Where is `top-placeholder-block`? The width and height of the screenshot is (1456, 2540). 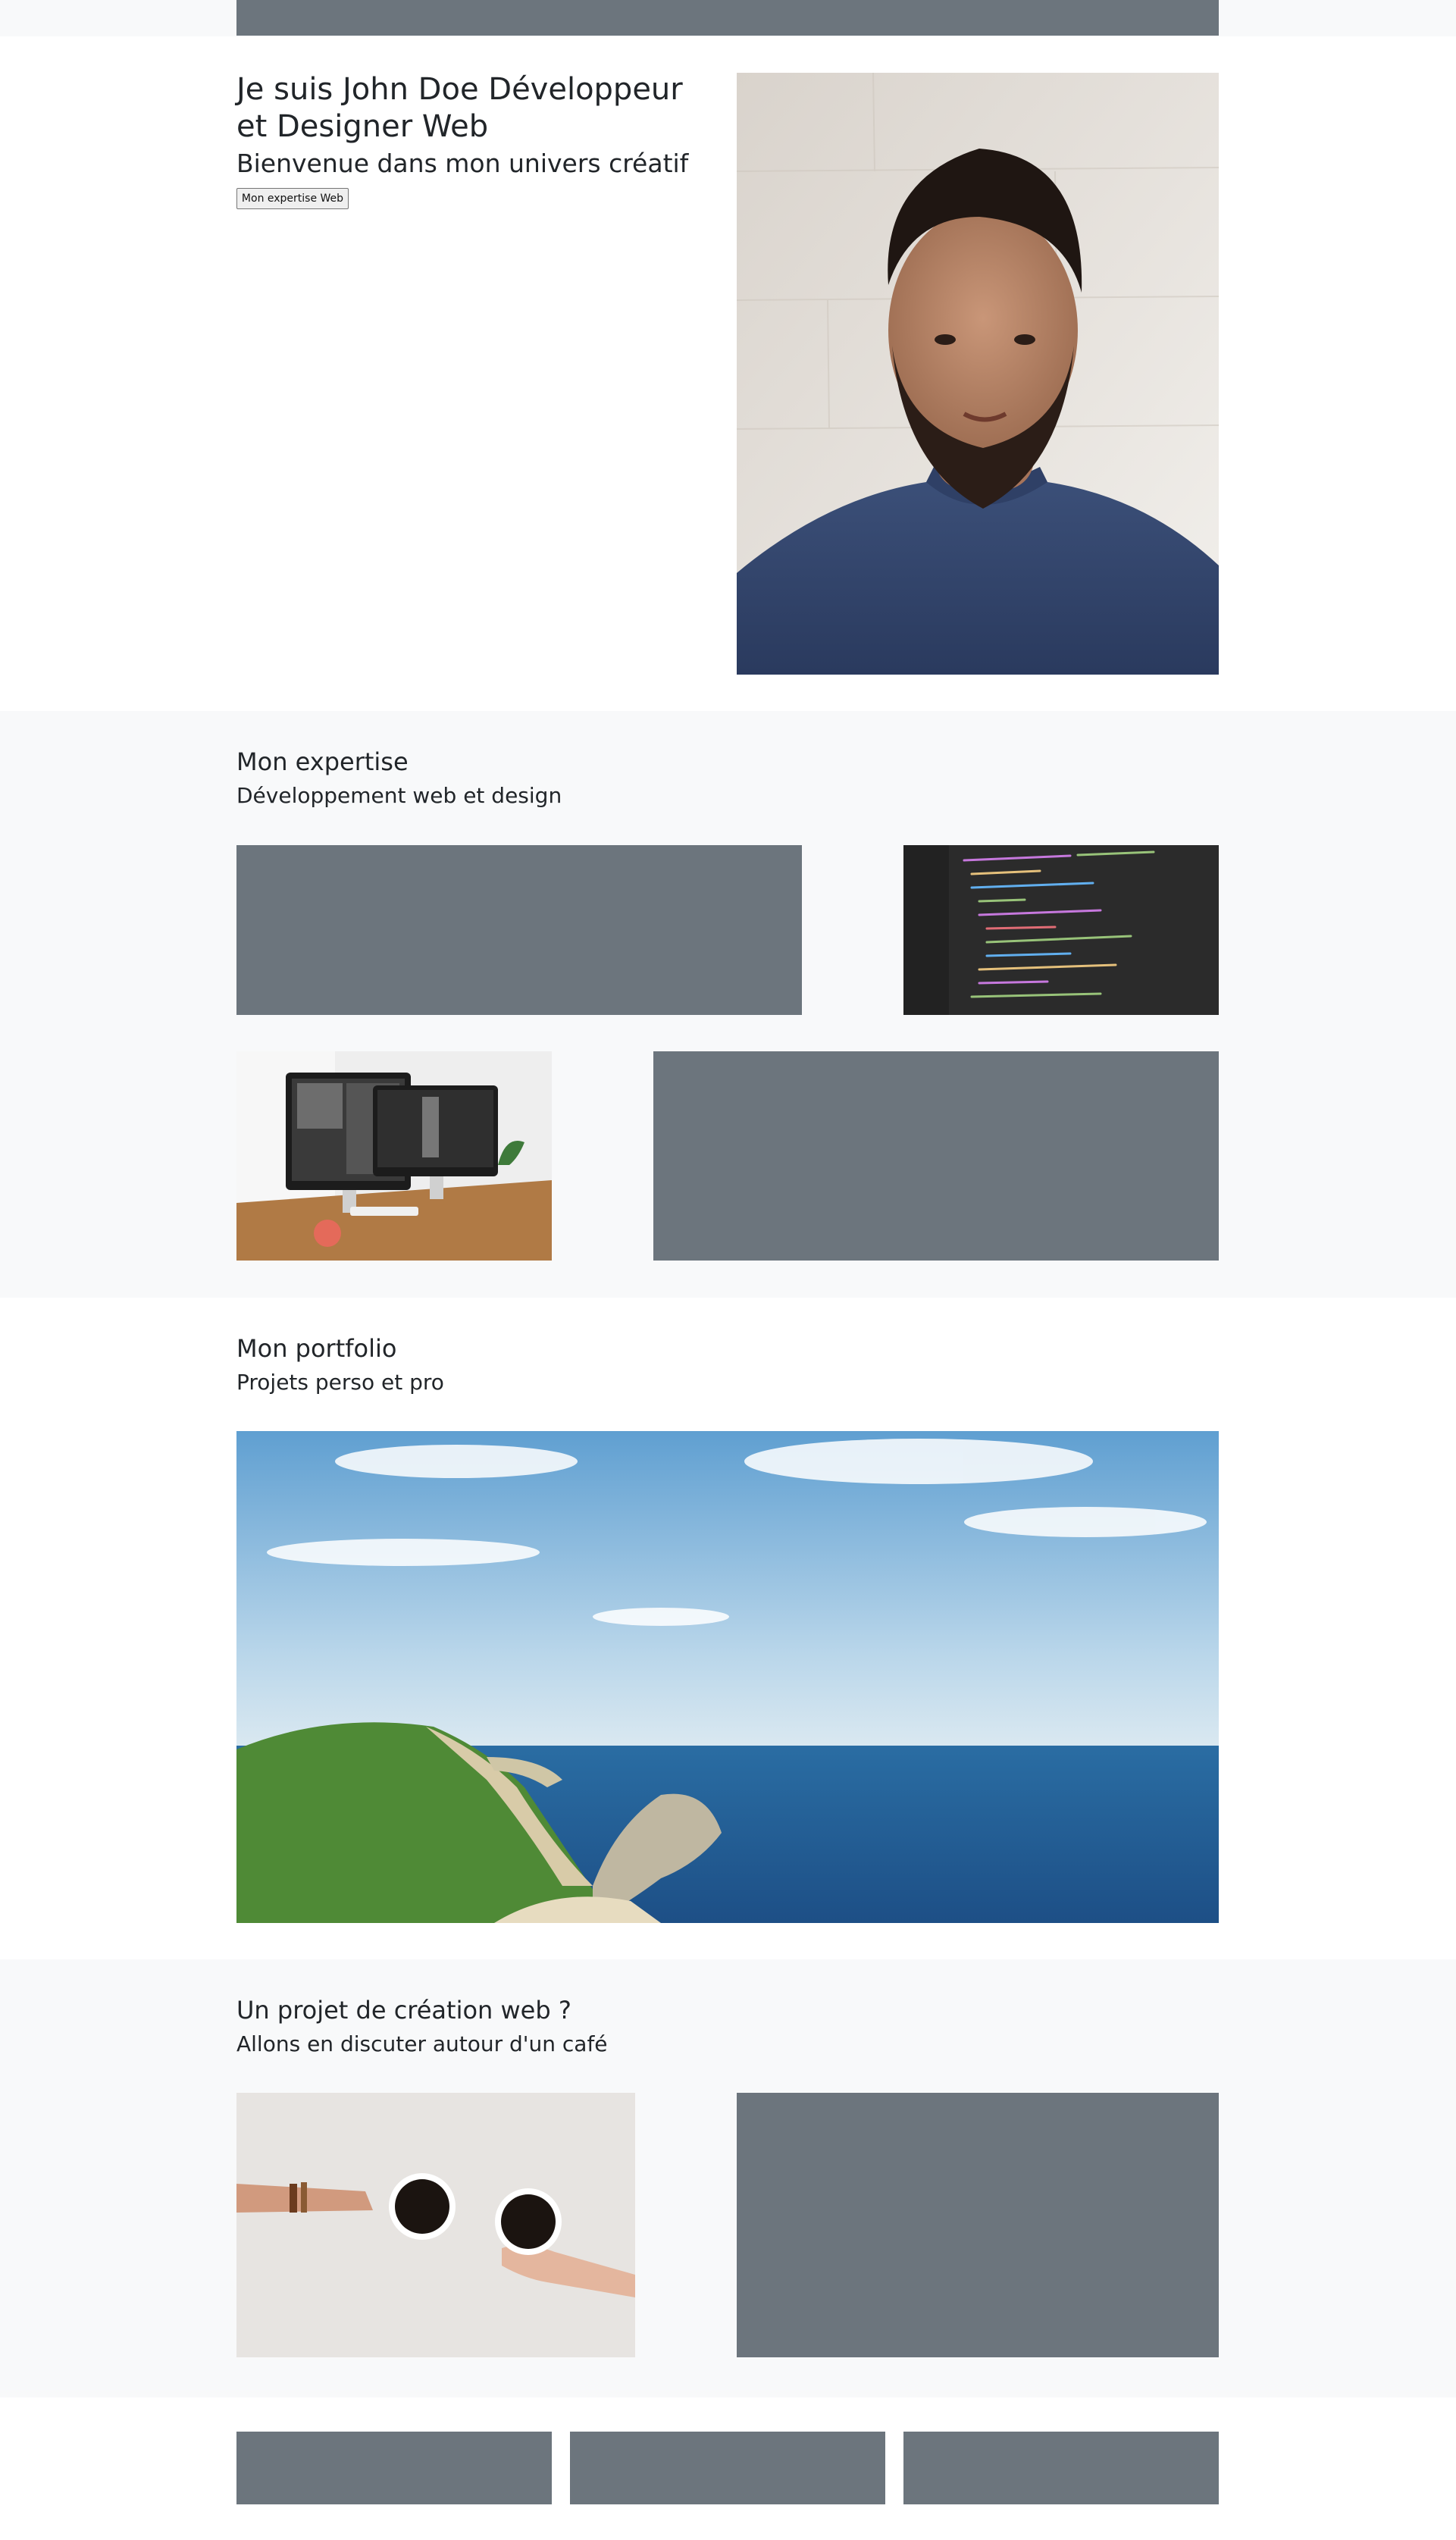
top-placeholder-block is located at coordinates (727, 18).